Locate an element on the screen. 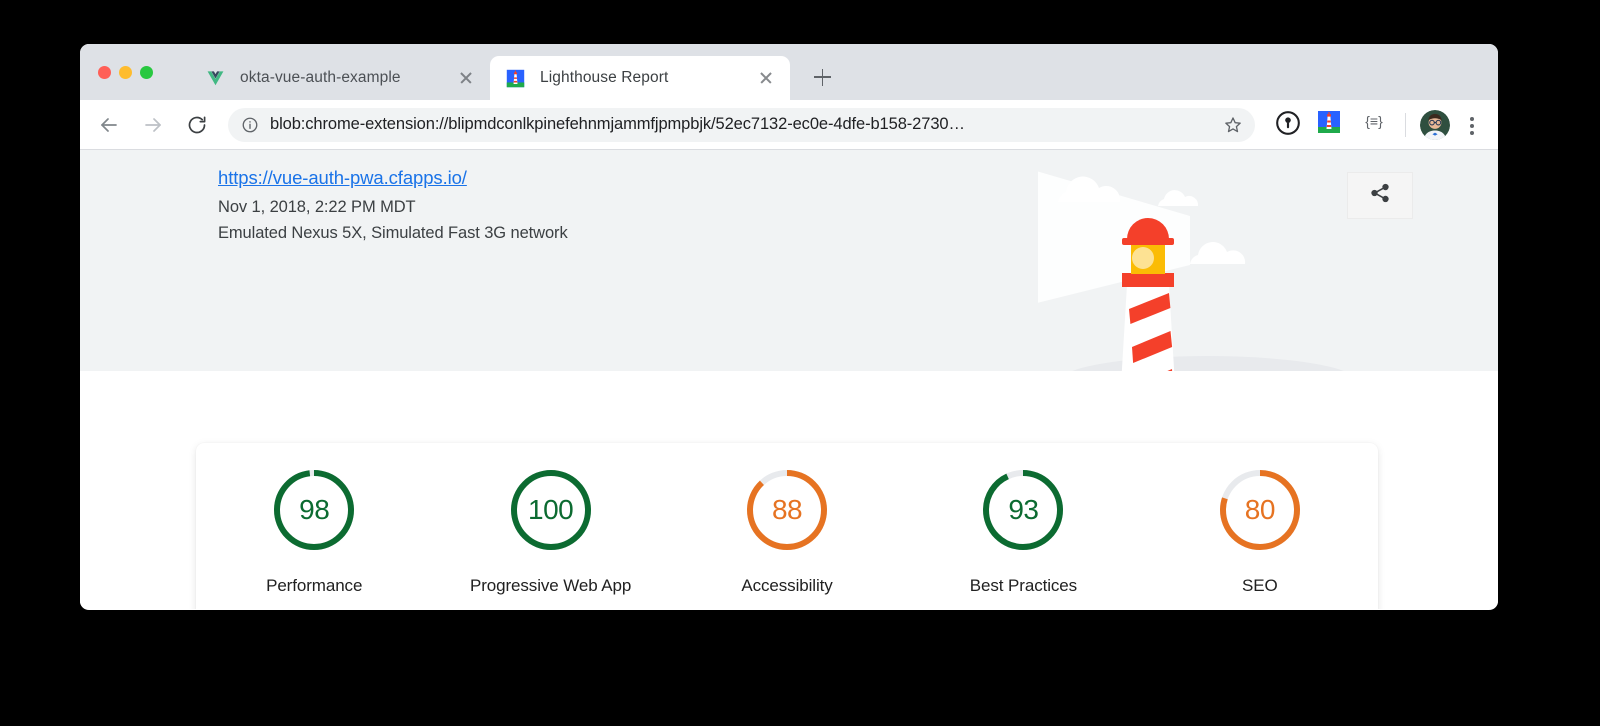 The image size is (1600, 726). report-timestamp: Nov 1, 2018, 2:22 PM MDT is located at coordinates (317, 207).